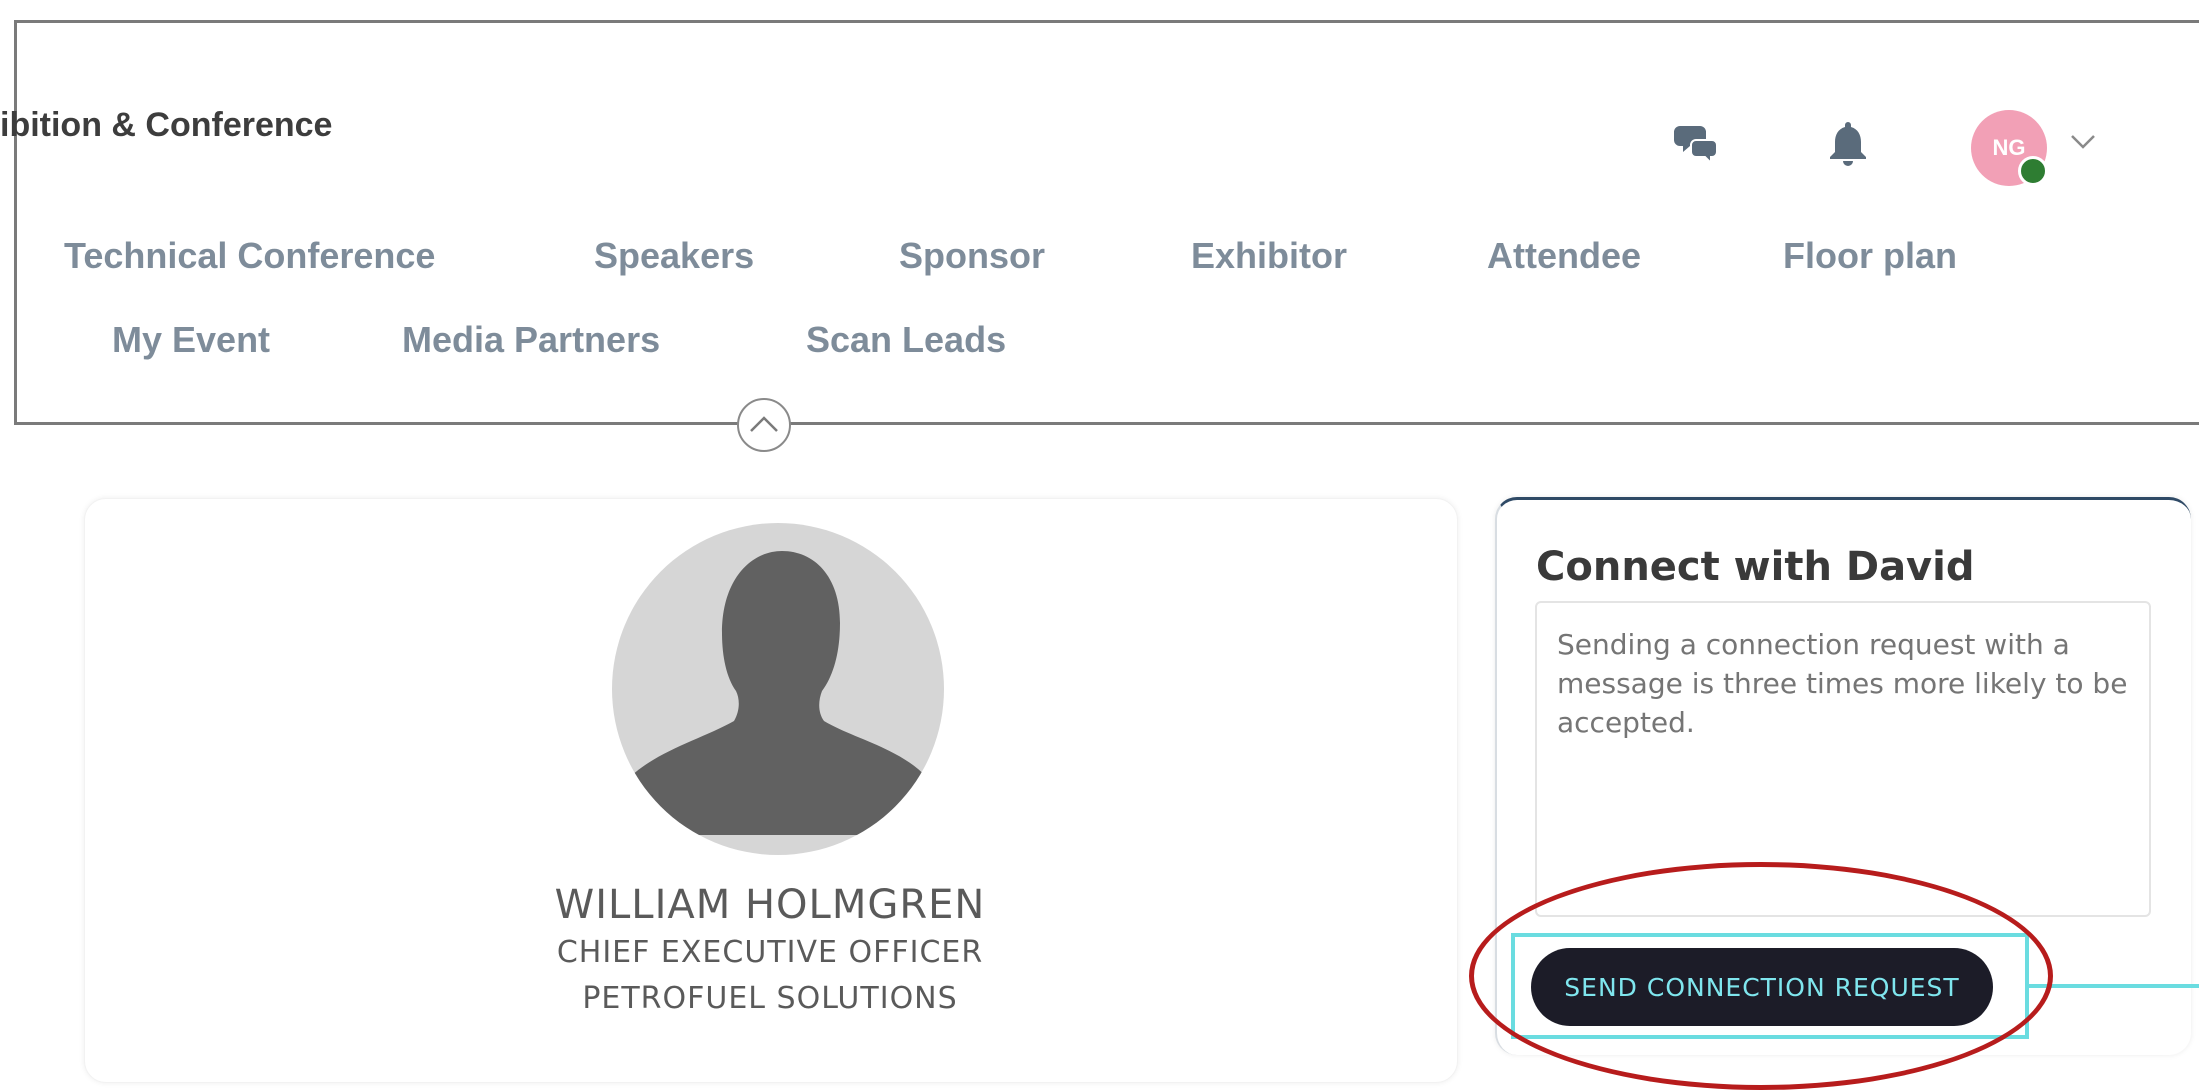 The width and height of the screenshot is (2199, 1090). What do you see at coordinates (249, 256) in the screenshot?
I see `nav-technical-conference: Technical Conference` at bounding box center [249, 256].